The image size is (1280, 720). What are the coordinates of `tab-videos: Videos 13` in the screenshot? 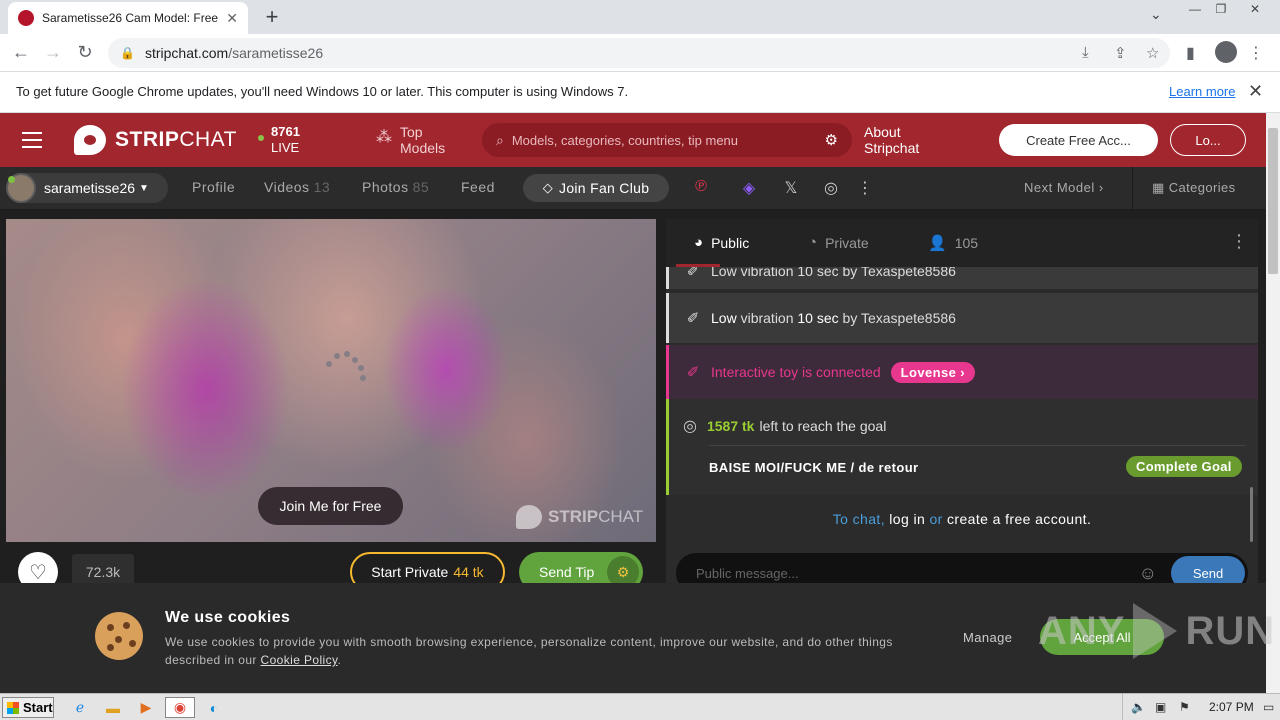 It's located at (297, 187).